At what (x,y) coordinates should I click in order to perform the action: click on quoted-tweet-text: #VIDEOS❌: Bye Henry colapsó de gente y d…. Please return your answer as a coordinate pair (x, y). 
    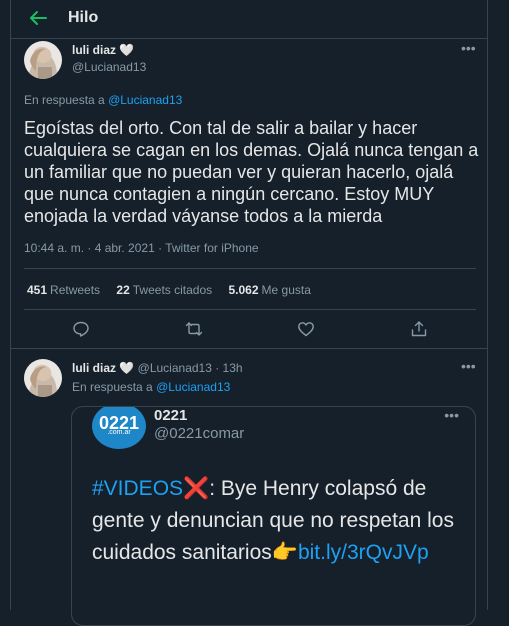
    Looking at the image, I should click on (273, 520).